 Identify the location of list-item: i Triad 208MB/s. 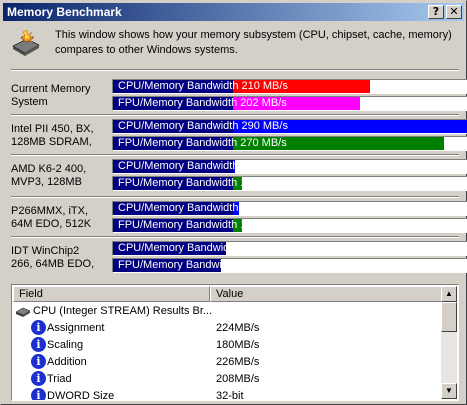
(227, 379).